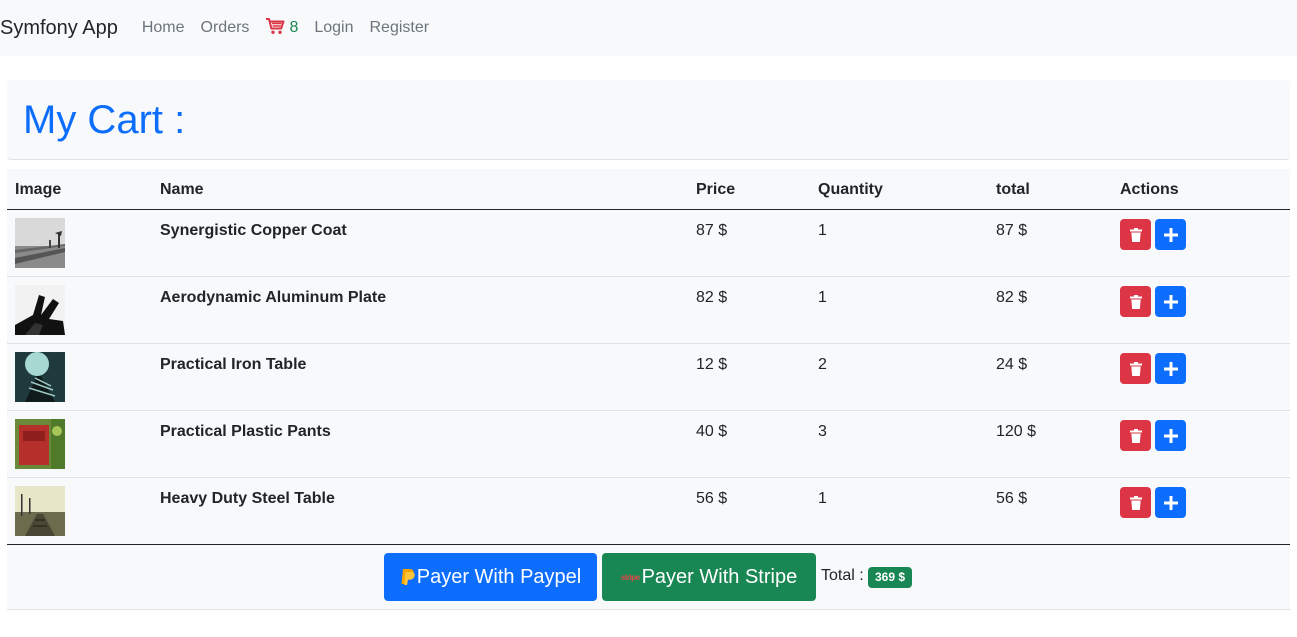 Image resolution: width=1297 pixels, height=637 pixels. Describe the element at coordinates (1016, 431) in the screenshot. I see `product-total: 120 $` at that location.